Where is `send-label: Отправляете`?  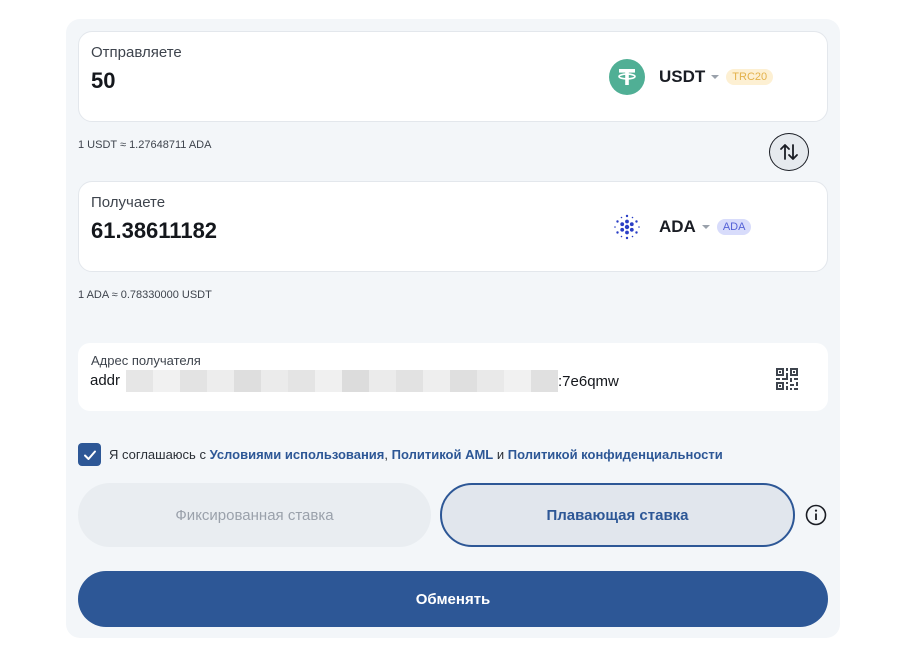
send-label: Отправляете is located at coordinates (136, 52).